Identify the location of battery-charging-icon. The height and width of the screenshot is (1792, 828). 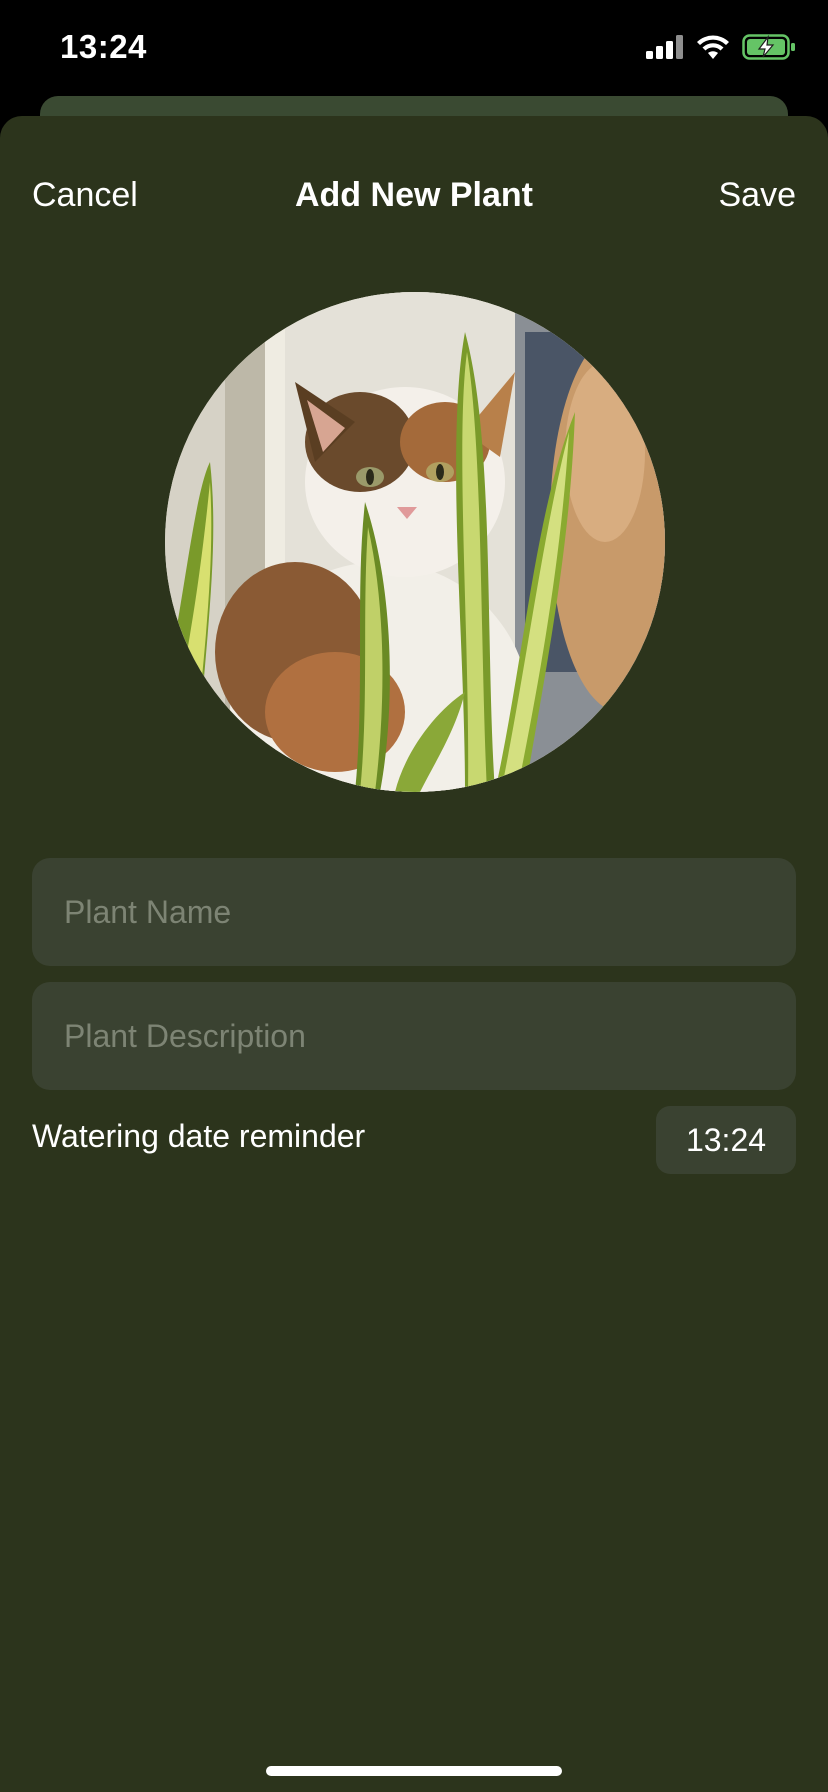
(769, 47).